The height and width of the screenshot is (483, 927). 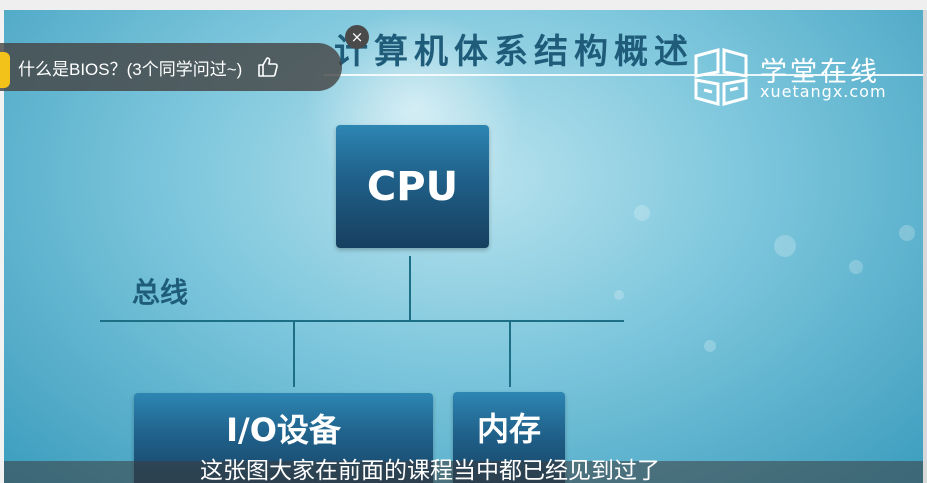 What do you see at coordinates (823, 91) in the screenshot?
I see `logo-text-english: xuetangx.com` at bounding box center [823, 91].